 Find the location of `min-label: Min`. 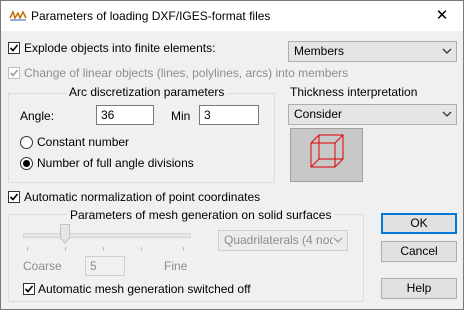

min-label: Min is located at coordinates (181, 116).